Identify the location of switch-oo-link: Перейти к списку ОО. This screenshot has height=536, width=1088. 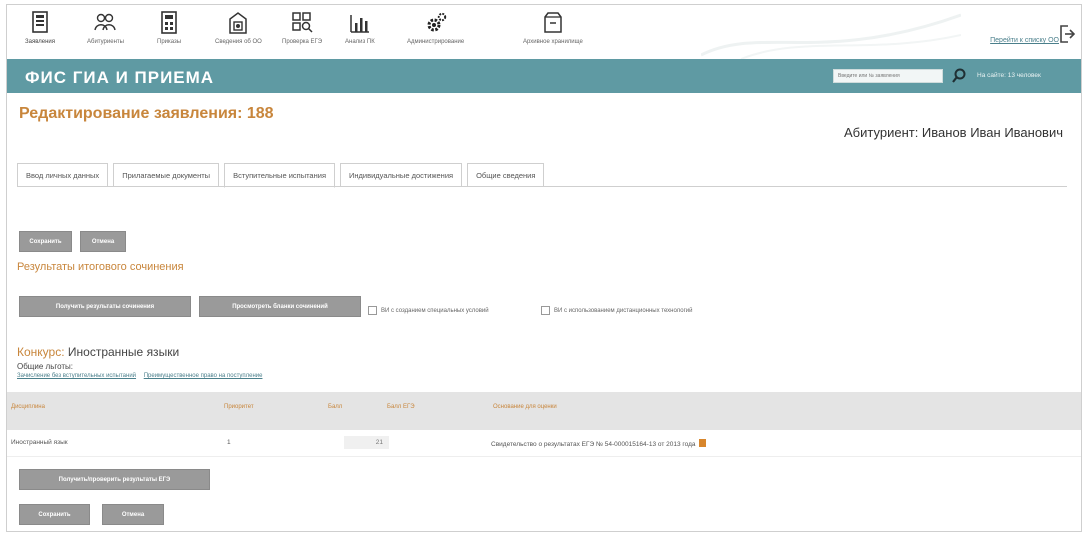
(1024, 40).